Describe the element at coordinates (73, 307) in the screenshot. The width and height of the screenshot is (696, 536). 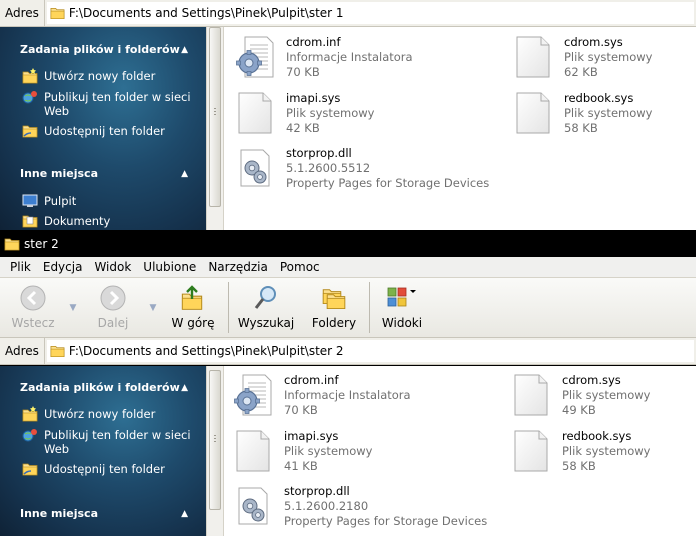
I see `back-history-dropdown: ▼` at that location.